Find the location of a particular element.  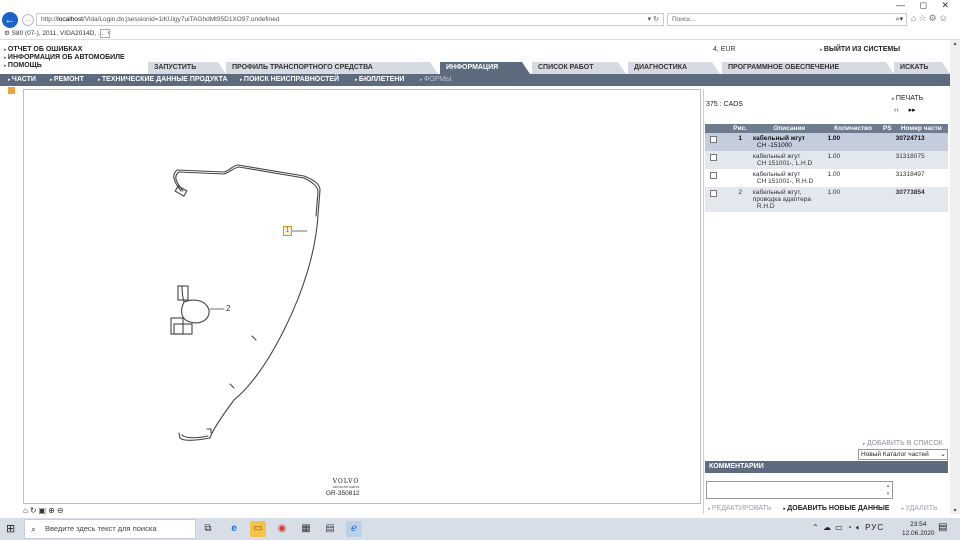

tray-chevron-icon: ⌃ is located at coordinates (816, 527).